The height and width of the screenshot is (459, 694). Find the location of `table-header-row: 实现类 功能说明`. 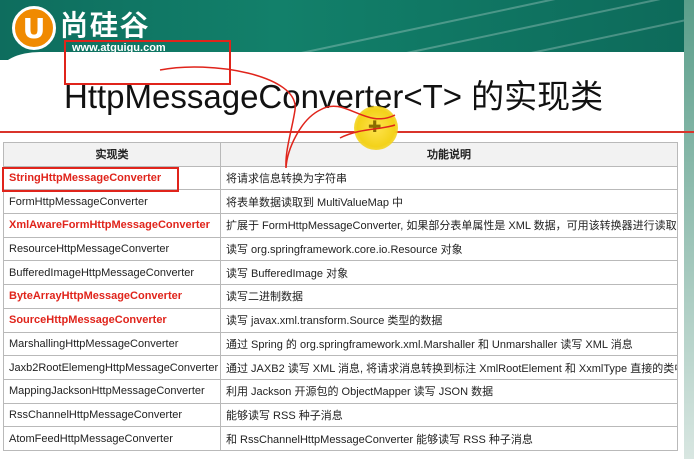

table-header-row: 实现类 功能说明 is located at coordinates (340, 154).